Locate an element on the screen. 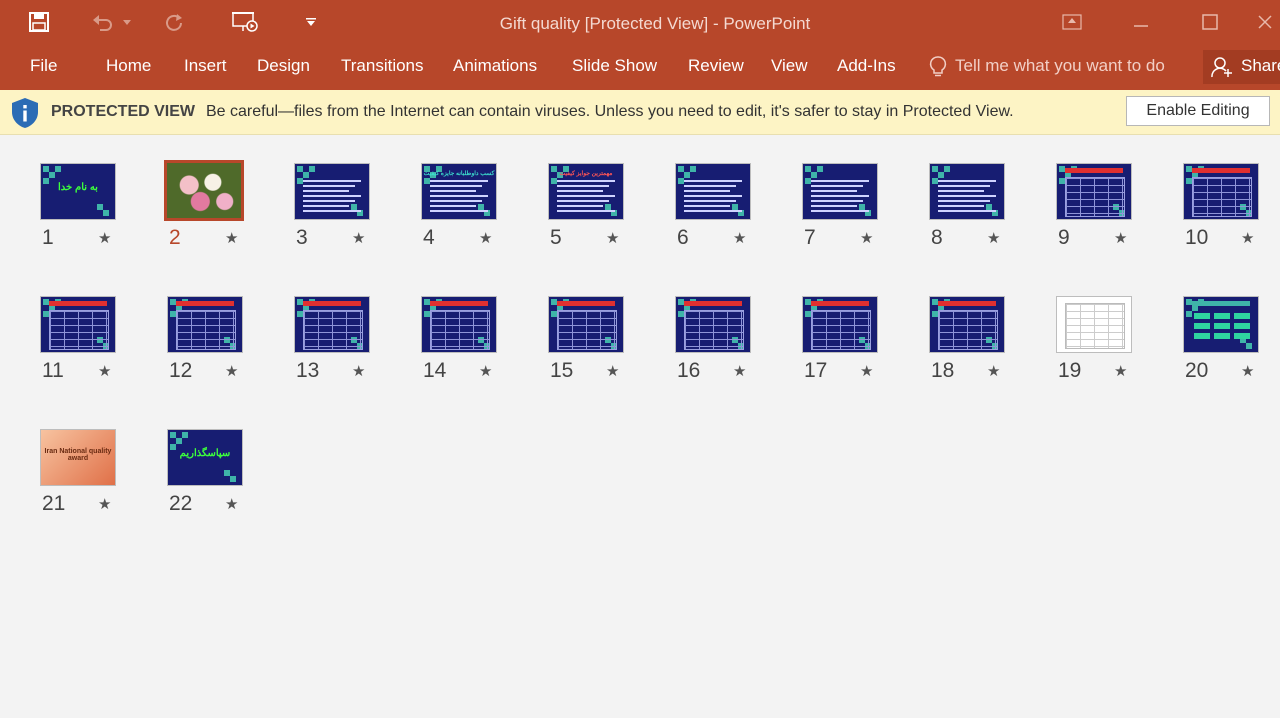 Image resolution: width=1280 pixels, height=718 pixels. slide-thumbnail: 11 ★ is located at coordinates (90, 346).